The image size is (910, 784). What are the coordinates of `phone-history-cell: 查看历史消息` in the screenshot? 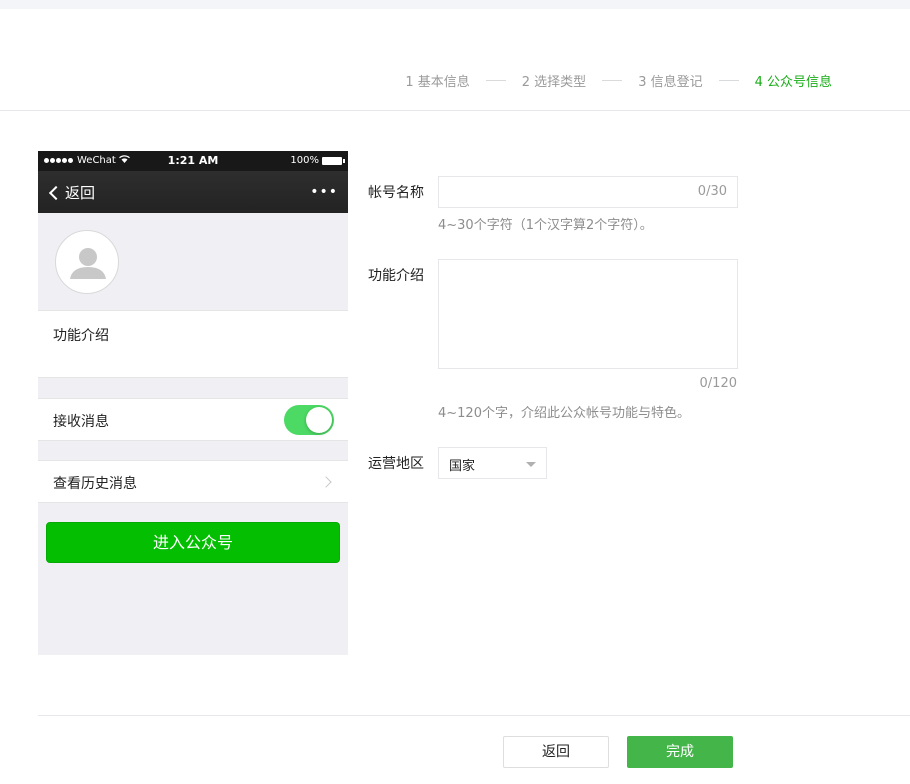 It's located at (193, 481).